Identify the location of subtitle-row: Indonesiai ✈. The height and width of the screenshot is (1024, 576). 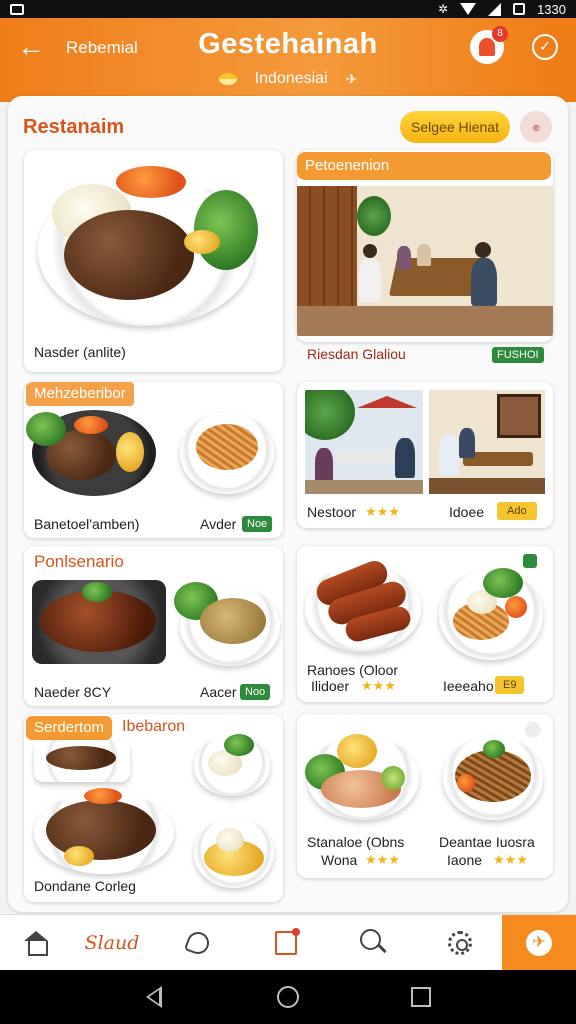
(288, 79).